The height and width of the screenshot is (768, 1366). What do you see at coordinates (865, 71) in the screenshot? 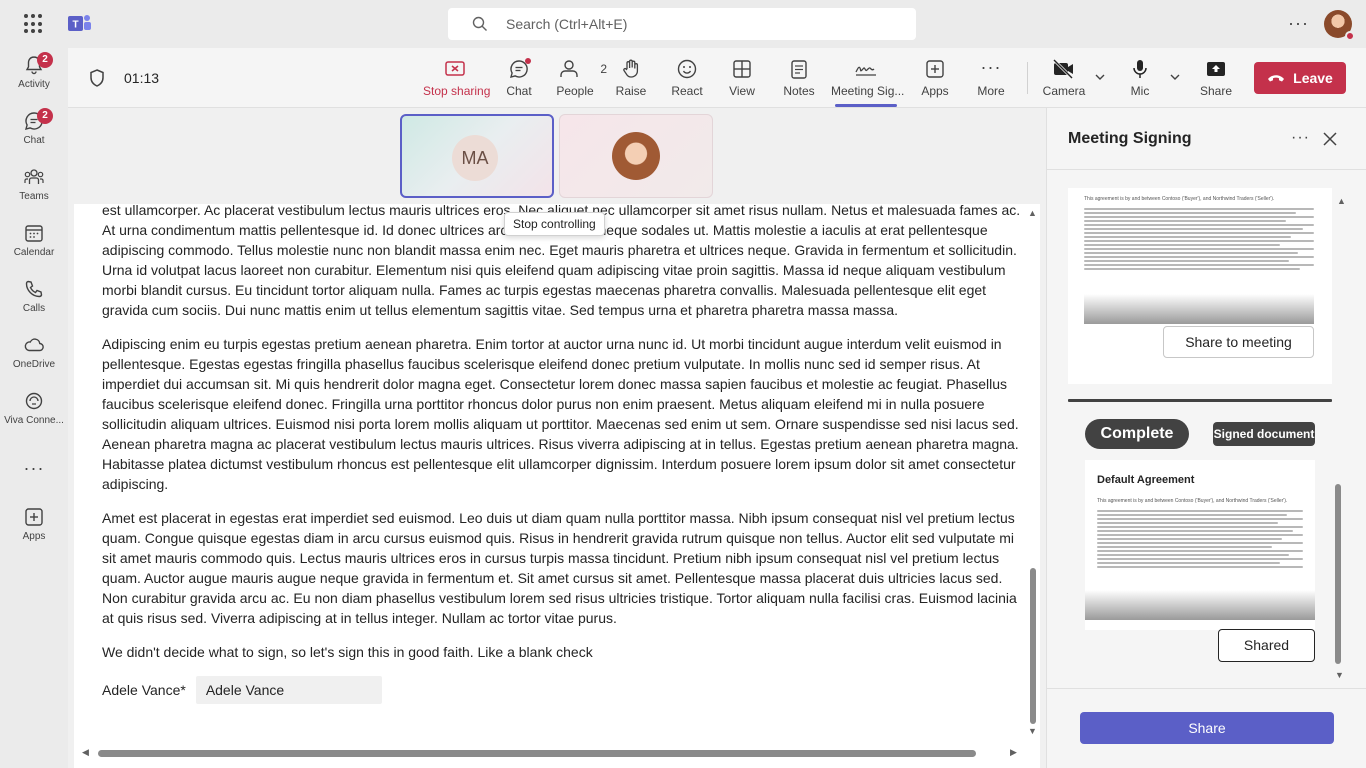
I see `signature-icon` at bounding box center [865, 71].